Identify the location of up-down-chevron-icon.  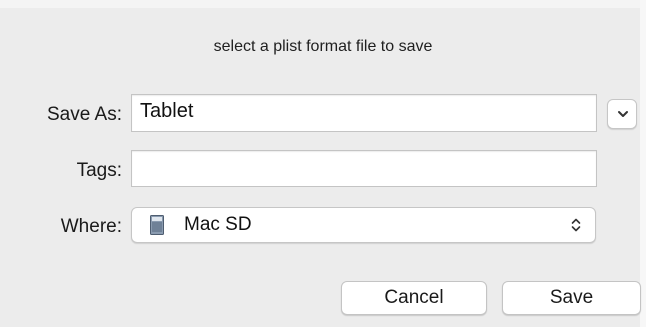
(576, 225).